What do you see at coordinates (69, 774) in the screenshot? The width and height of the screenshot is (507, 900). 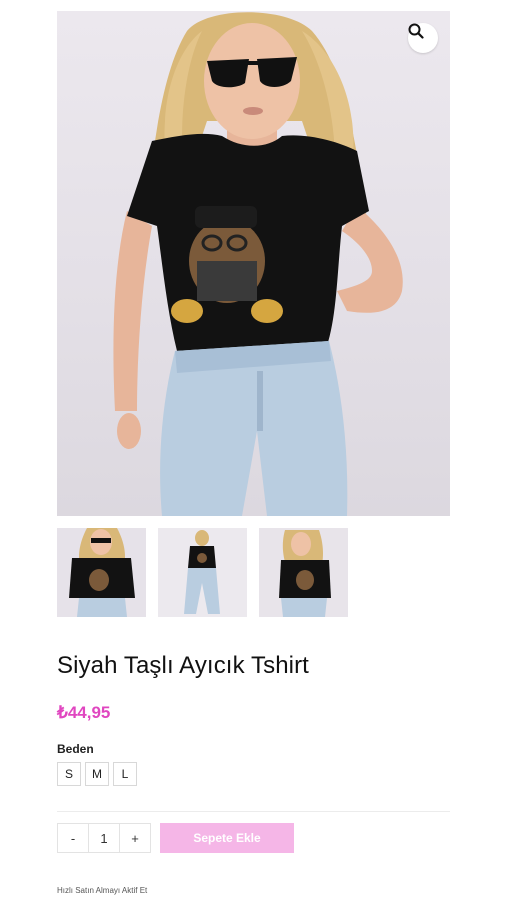 I see `size-option-s: S` at bounding box center [69, 774].